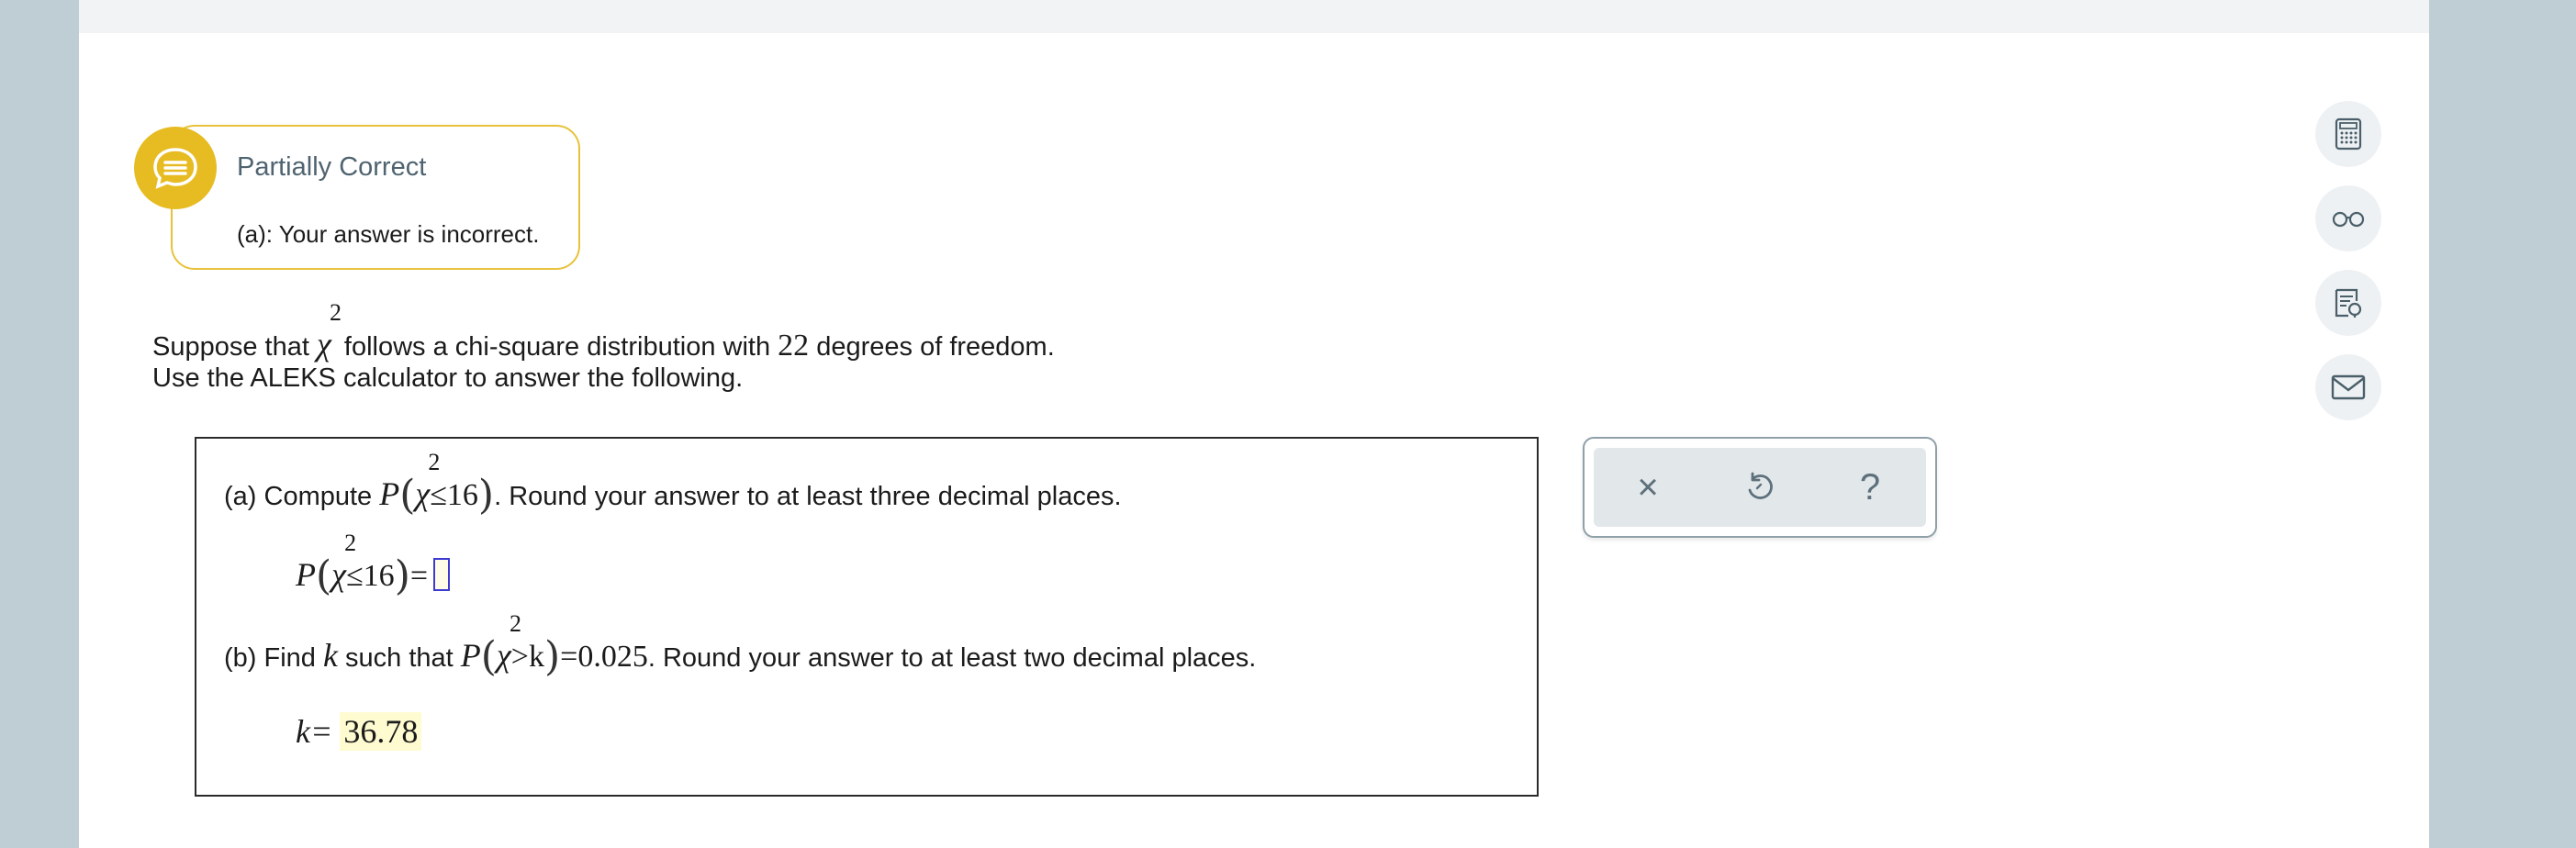  Describe the element at coordinates (1254, 16) in the screenshot. I see `top-strip` at that location.